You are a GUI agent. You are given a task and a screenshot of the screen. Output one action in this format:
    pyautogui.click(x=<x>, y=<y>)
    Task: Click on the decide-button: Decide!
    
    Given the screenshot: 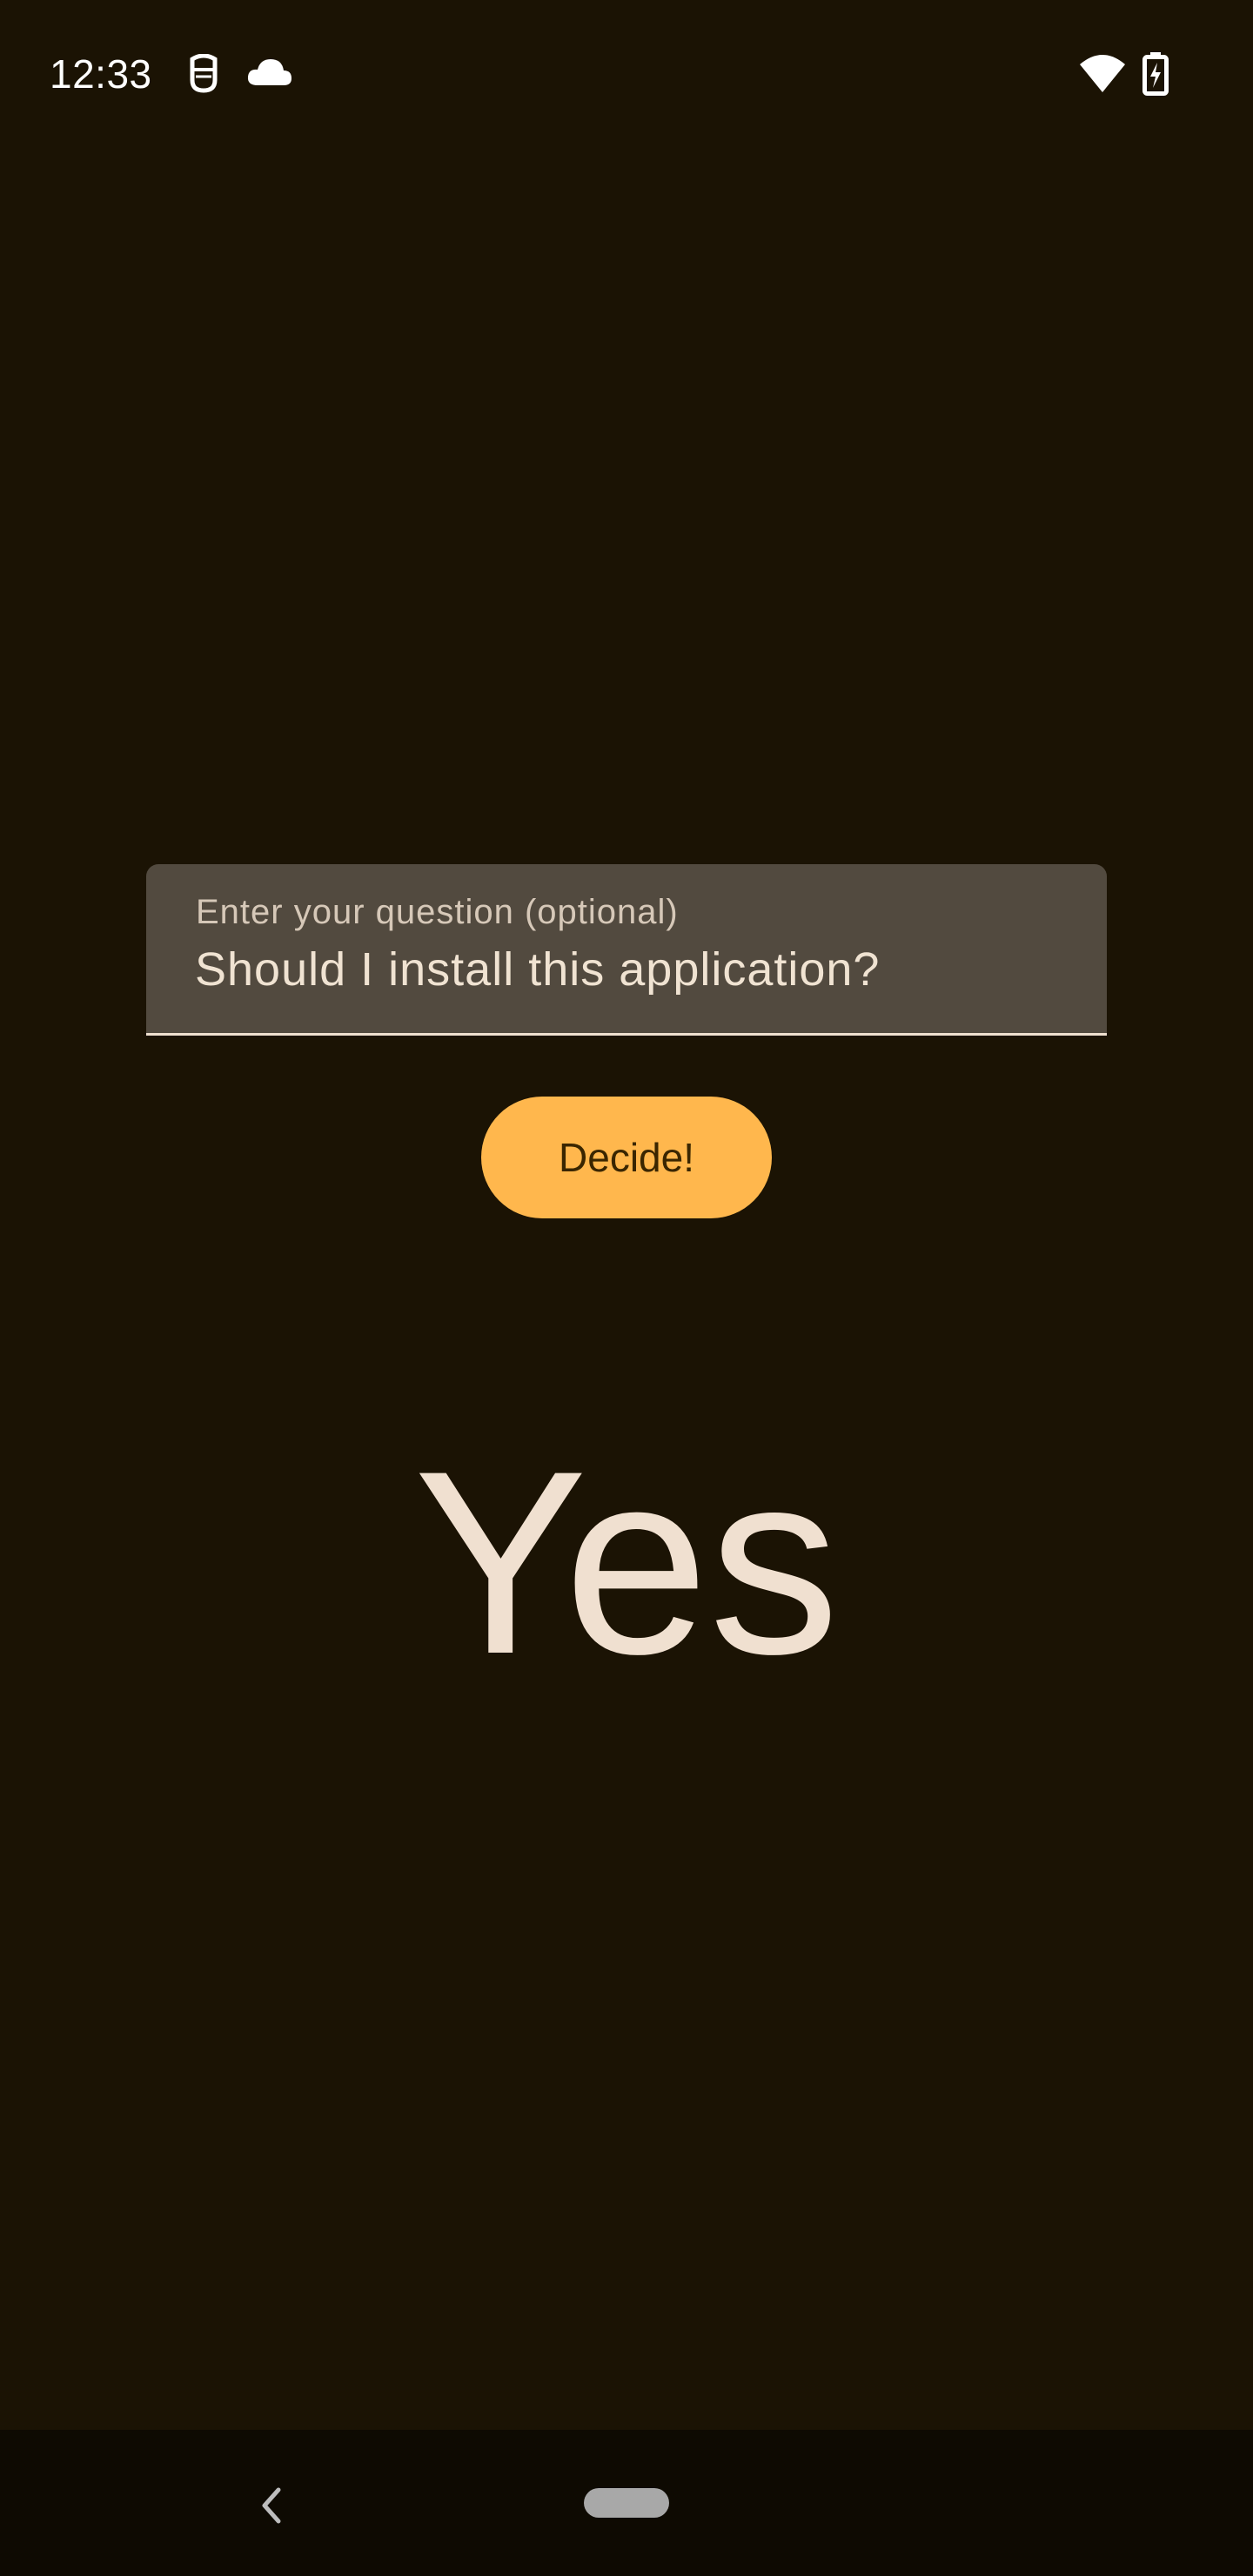 What is the action you would take?
    pyautogui.click(x=626, y=1157)
    